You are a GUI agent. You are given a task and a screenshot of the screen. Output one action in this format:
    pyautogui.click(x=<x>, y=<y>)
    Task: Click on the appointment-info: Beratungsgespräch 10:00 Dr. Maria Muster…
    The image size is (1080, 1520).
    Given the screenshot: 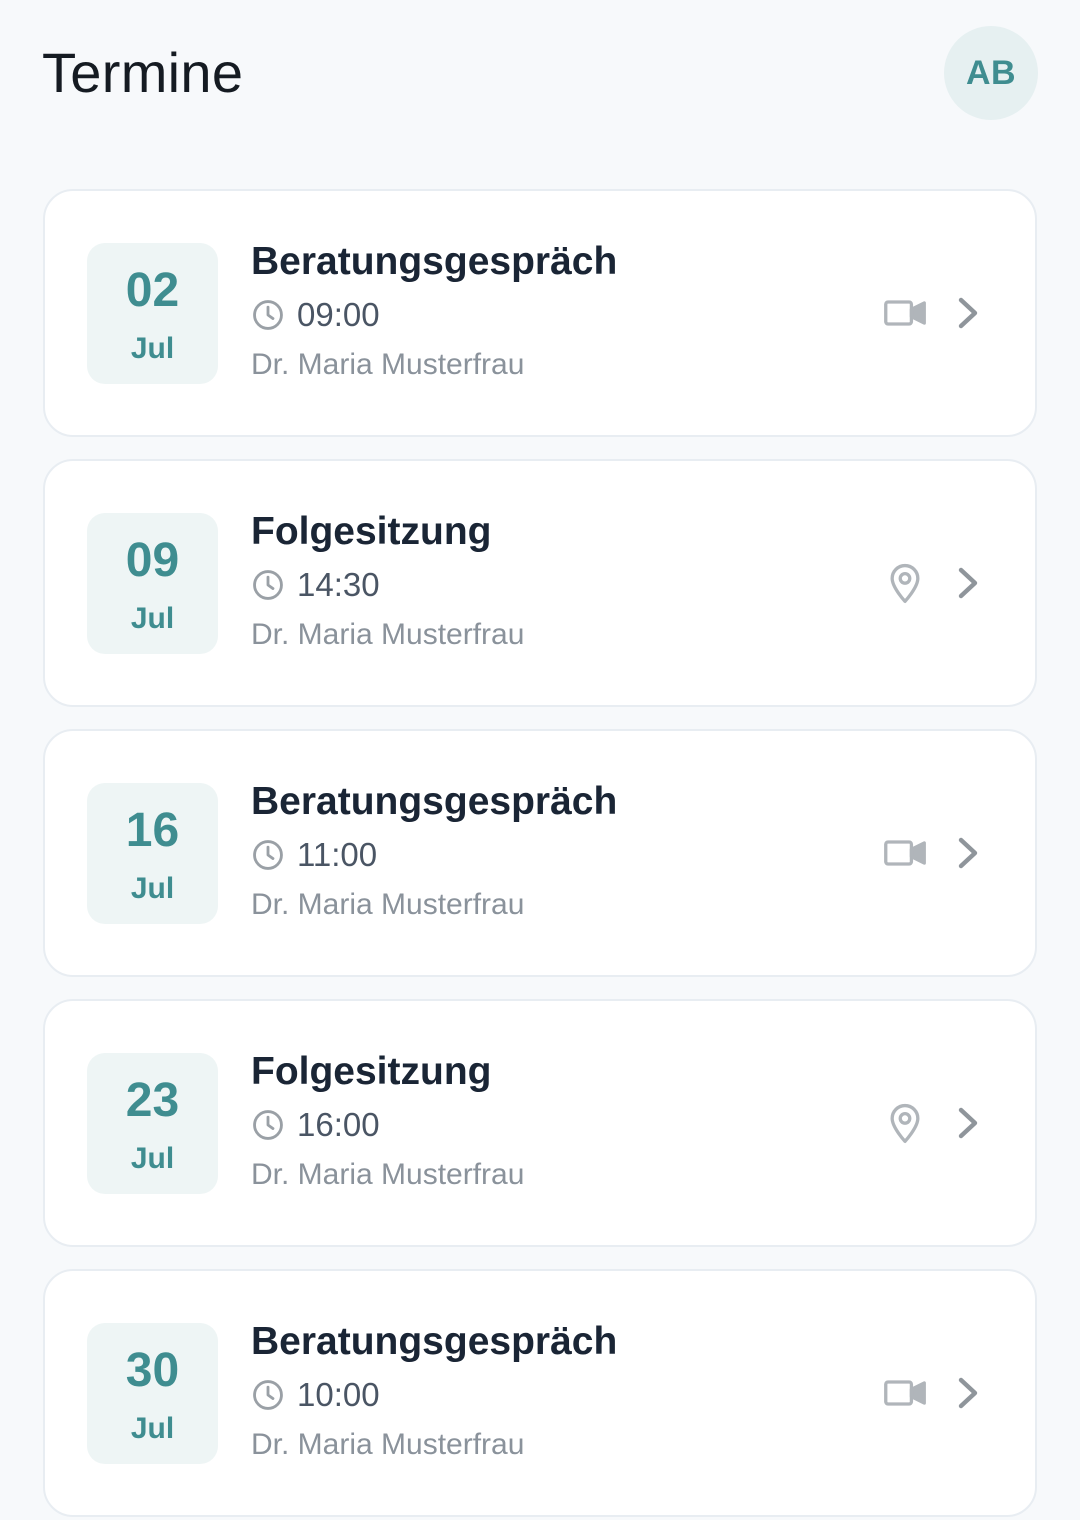 What is the action you would take?
    pyautogui.click(x=434, y=1391)
    